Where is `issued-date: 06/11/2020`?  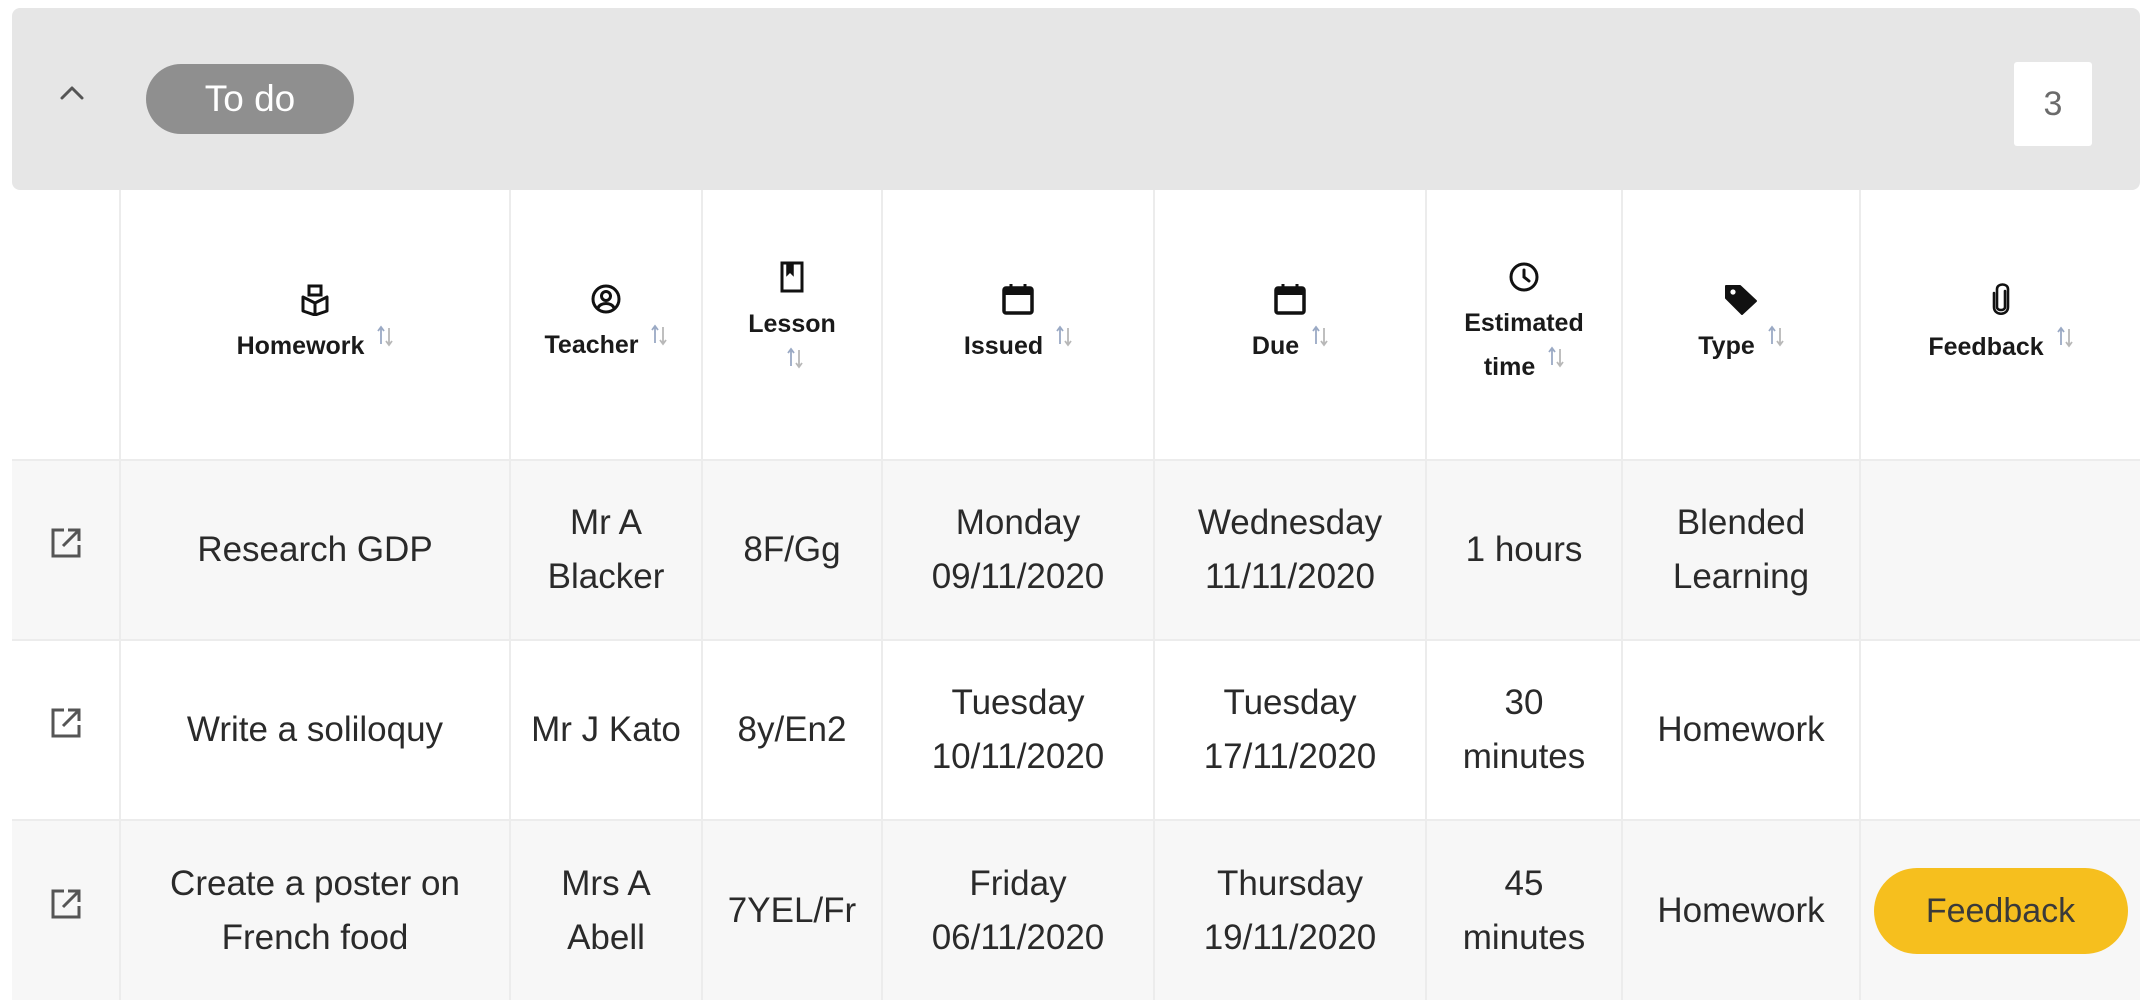
issued-date: 06/11/2020 is located at coordinates (1018, 937).